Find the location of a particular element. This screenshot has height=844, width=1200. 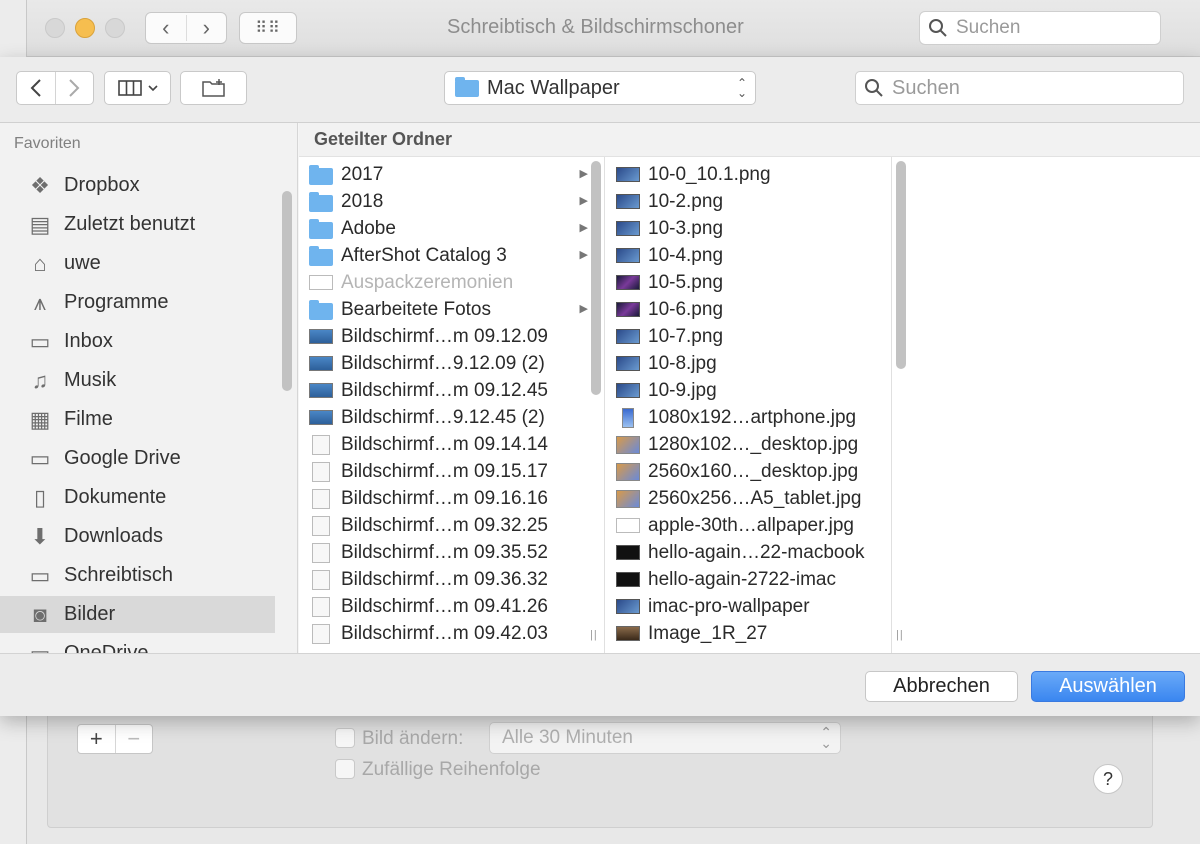

location-popup: Mac Wallpaper ⌃ ⌄ is located at coordinates (600, 88).